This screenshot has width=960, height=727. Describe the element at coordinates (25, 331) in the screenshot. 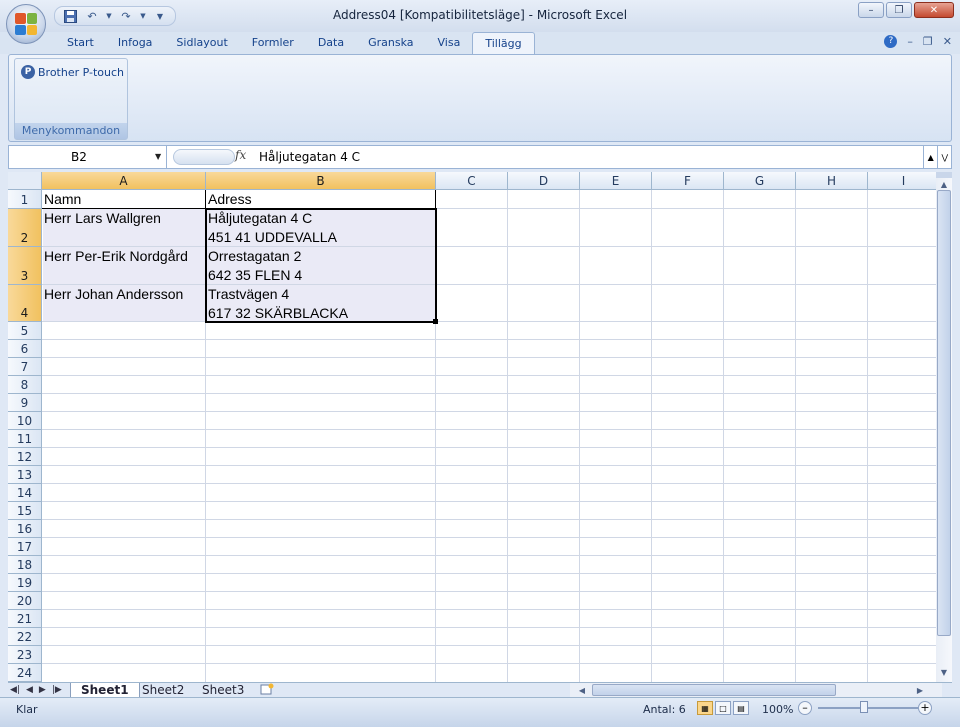

I see `row-header: 5` at that location.